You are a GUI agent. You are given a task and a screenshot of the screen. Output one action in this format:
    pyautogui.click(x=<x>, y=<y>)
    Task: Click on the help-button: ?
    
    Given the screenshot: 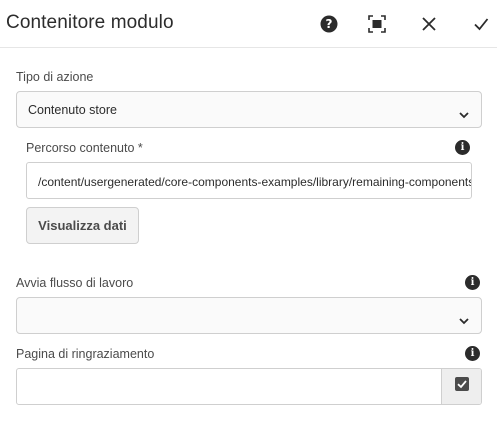 What is the action you would take?
    pyautogui.click(x=329, y=24)
    